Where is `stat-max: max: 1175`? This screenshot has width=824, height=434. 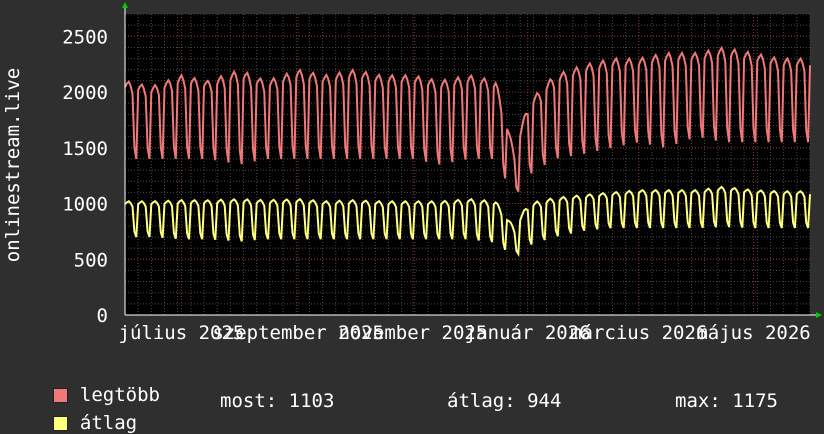 stat-max: max: 1175 is located at coordinates (726, 401).